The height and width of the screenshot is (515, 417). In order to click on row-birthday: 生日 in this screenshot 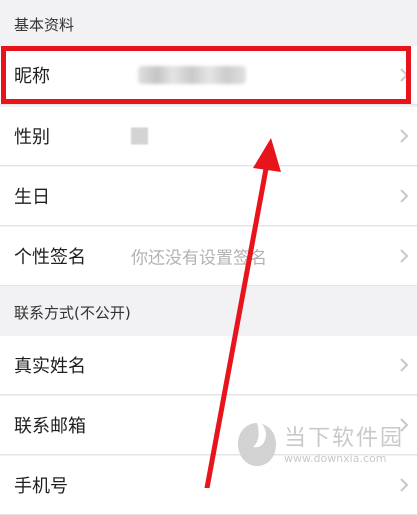, I will do `click(208, 196)`.